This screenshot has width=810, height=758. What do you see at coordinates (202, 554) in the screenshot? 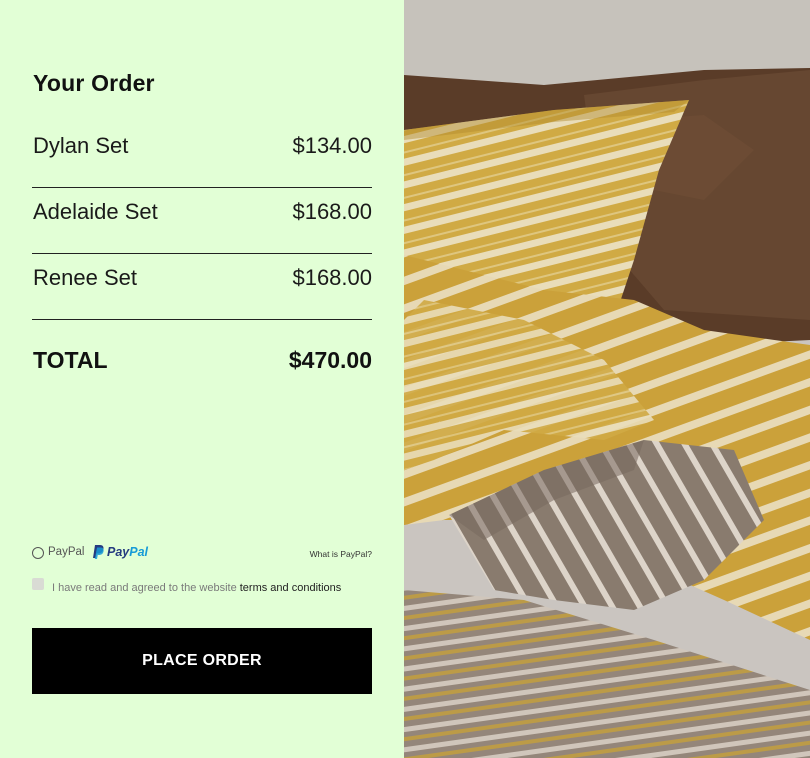
I see `paypal-option-row: PayPal PayPal What is PayPal?` at bounding box center [202, 554].